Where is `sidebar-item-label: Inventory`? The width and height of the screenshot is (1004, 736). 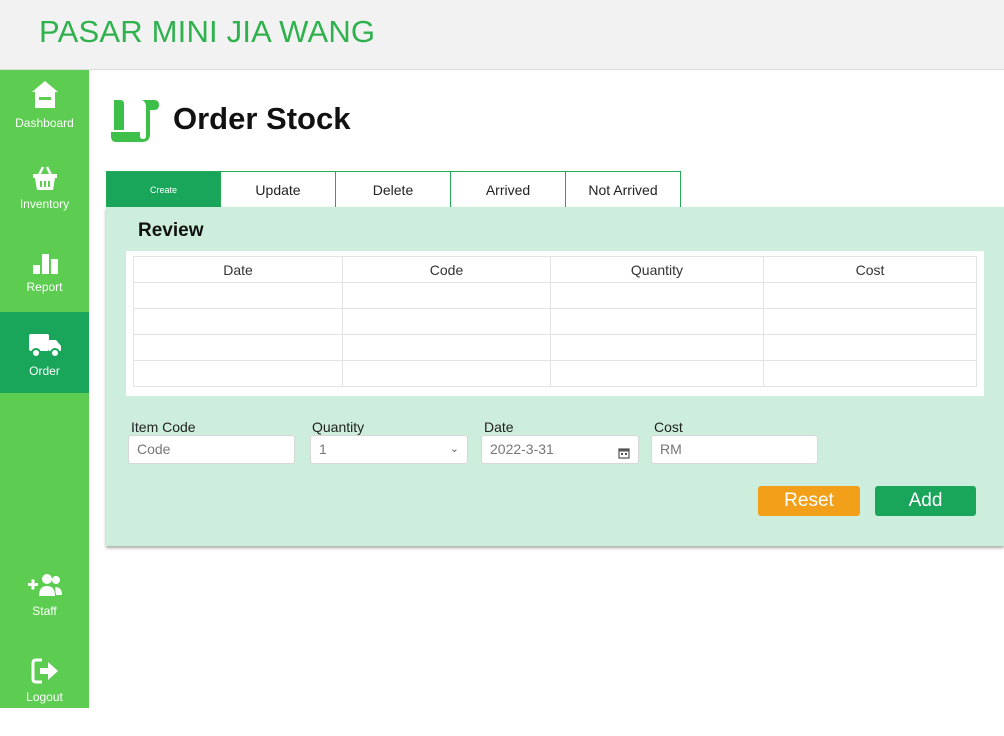
sidebar-item-label: Inventory is located at coordinates (44, 204).